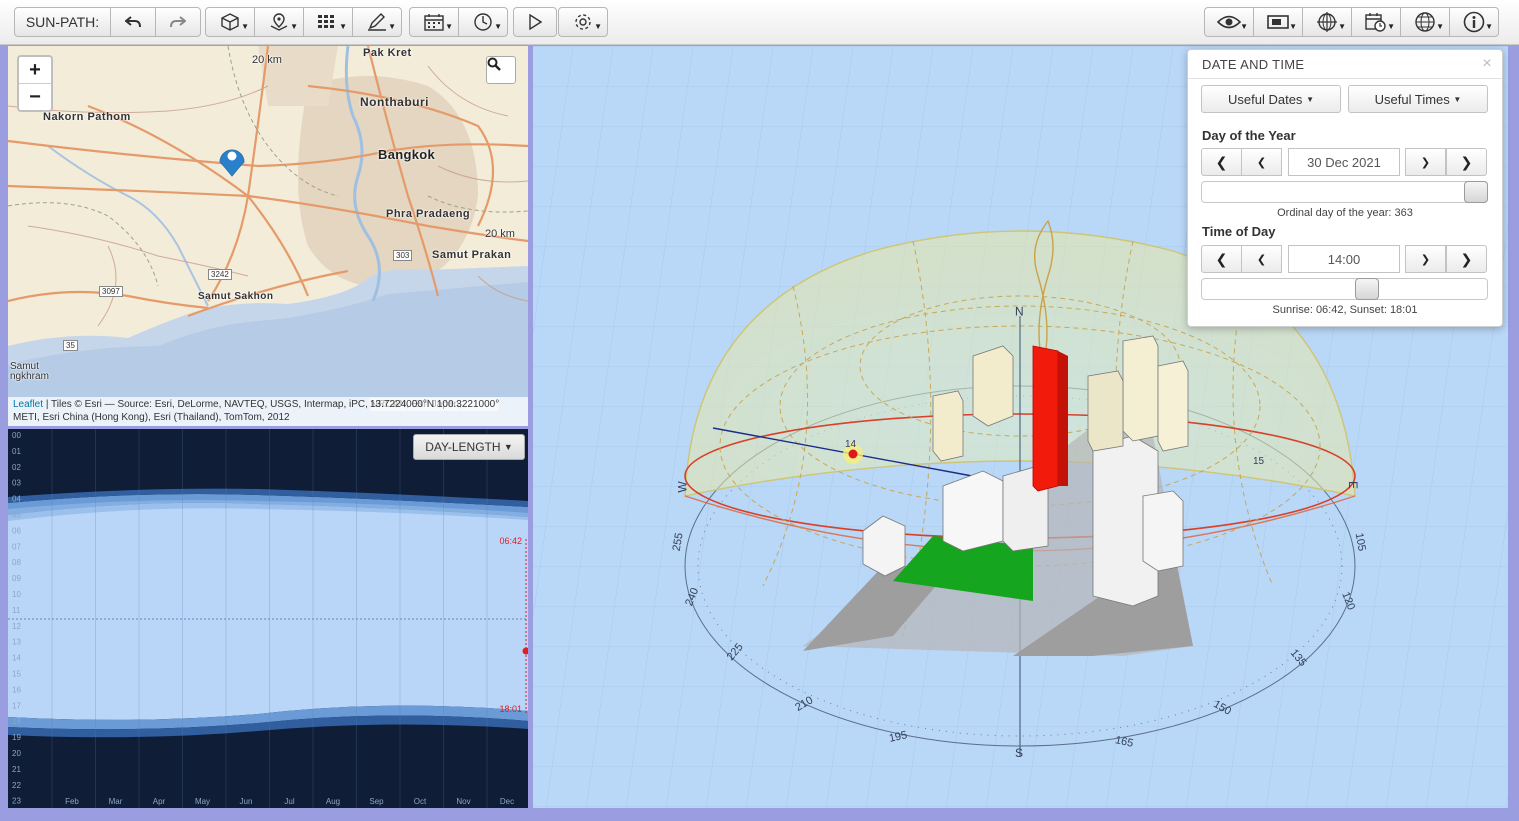 This screenshot has width=1519, height=821. I want to click on chevron-right-icon: ❯, so click(1425, 162).